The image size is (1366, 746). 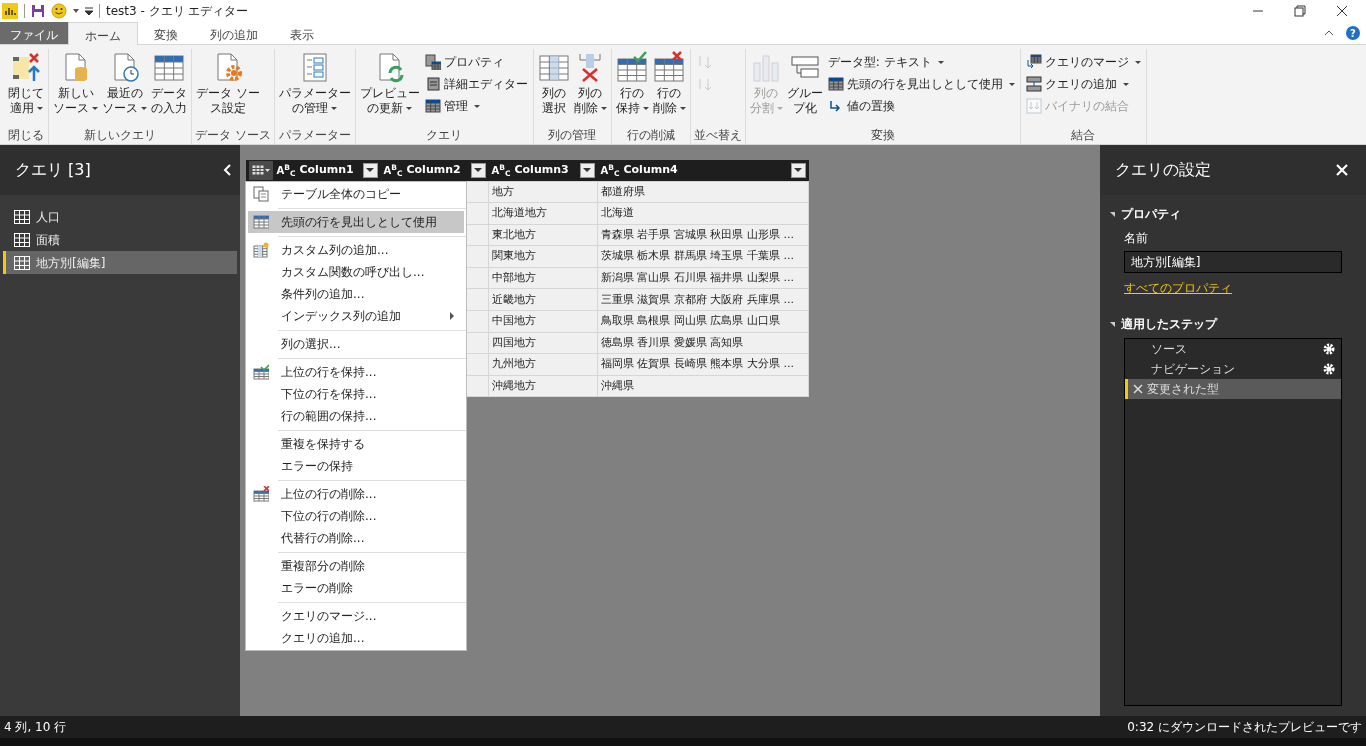 I want to click on menu-item: テーブル全体のコピー, so click(x=356, y=194).